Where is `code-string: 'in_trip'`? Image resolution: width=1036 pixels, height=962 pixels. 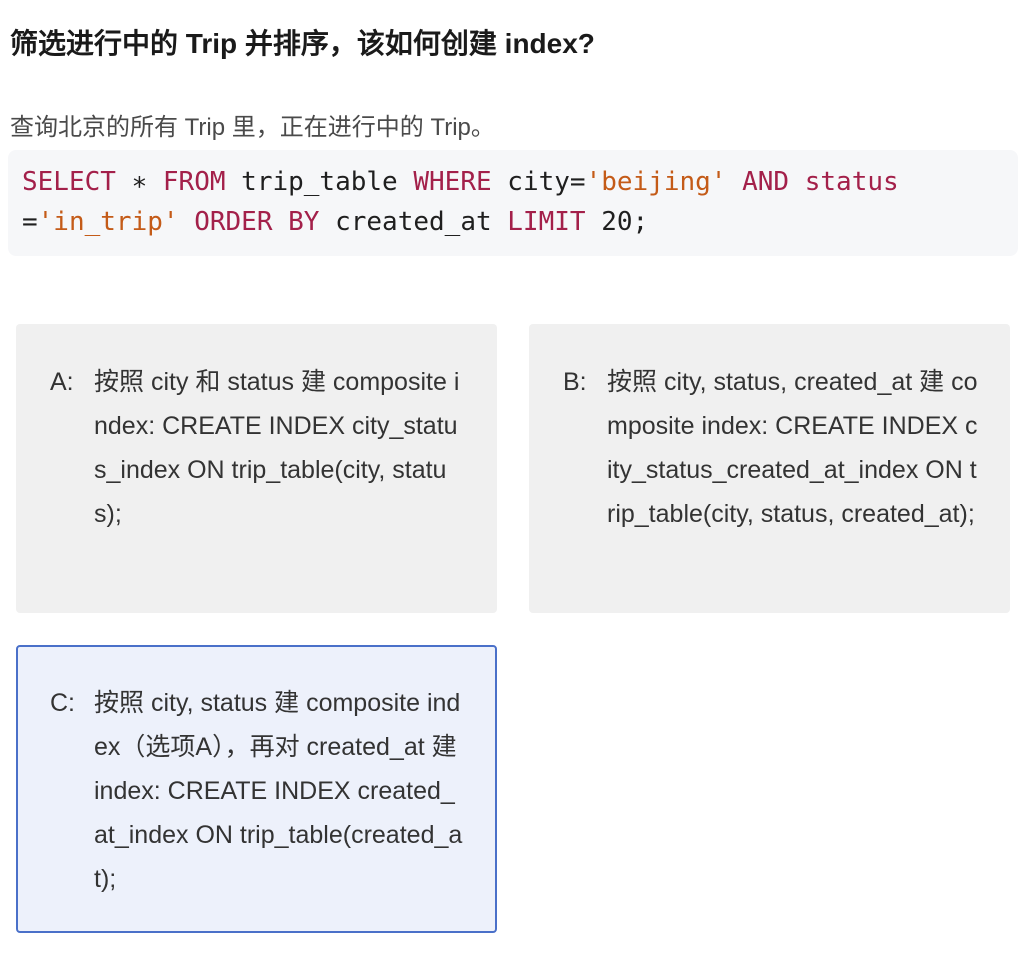
code-string: 'in_trip' is located at coordinates (108, 222).